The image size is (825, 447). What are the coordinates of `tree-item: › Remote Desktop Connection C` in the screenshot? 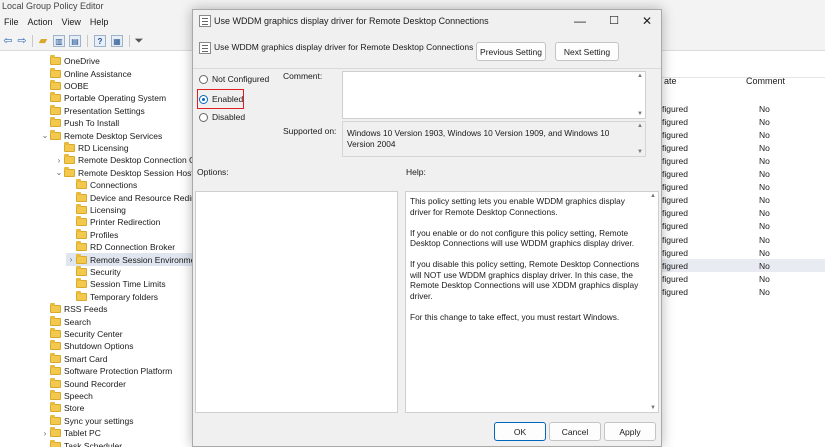 It's located at (123, 160).